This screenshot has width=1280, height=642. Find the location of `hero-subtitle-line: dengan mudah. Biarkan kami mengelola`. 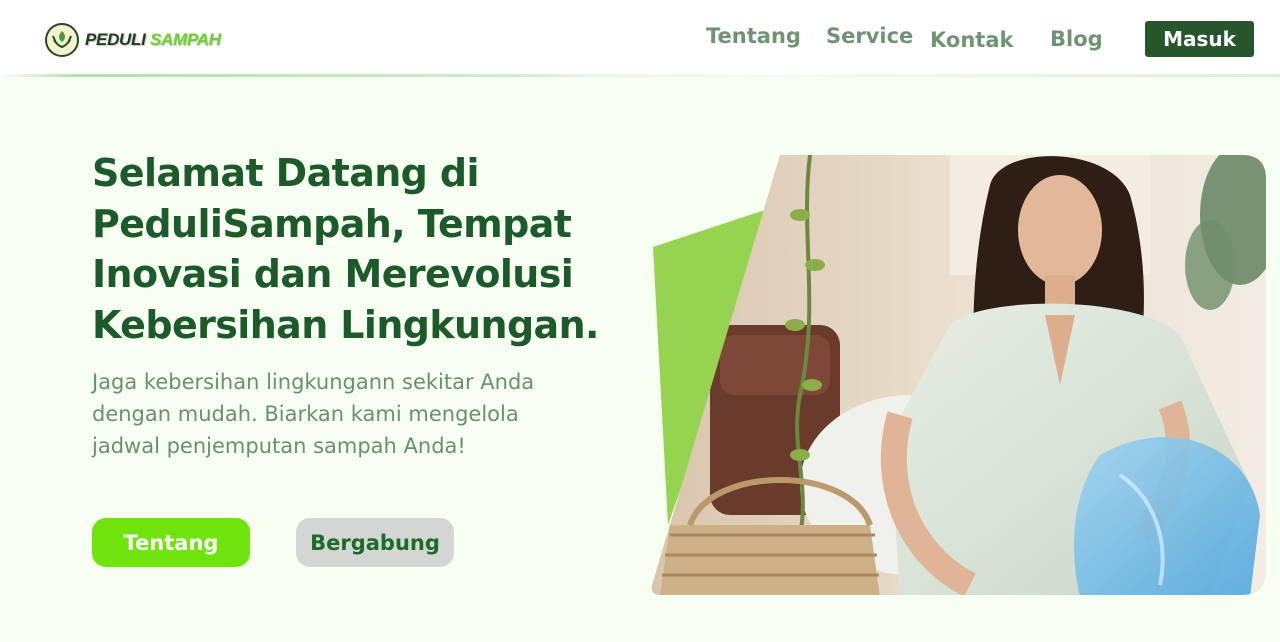

hero-subtitle-line: dengan mudah. Biarkan kami mengelola is located at coordinates (305, 414).